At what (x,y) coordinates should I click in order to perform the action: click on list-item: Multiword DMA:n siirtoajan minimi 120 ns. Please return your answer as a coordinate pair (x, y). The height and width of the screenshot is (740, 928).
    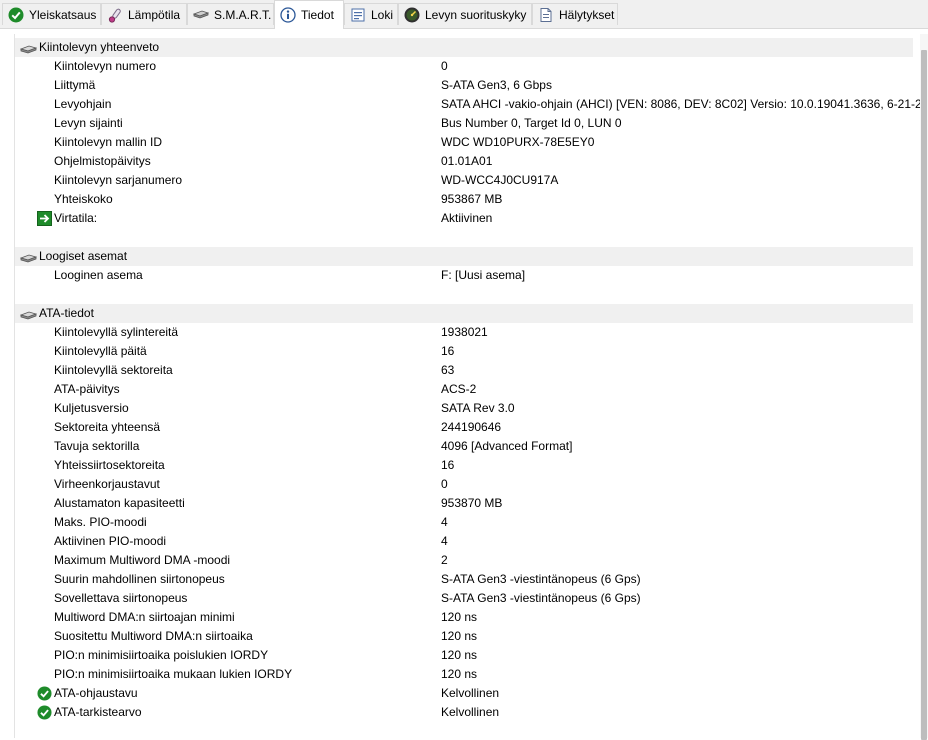
    Looking at the image, I should click on (464, 617).